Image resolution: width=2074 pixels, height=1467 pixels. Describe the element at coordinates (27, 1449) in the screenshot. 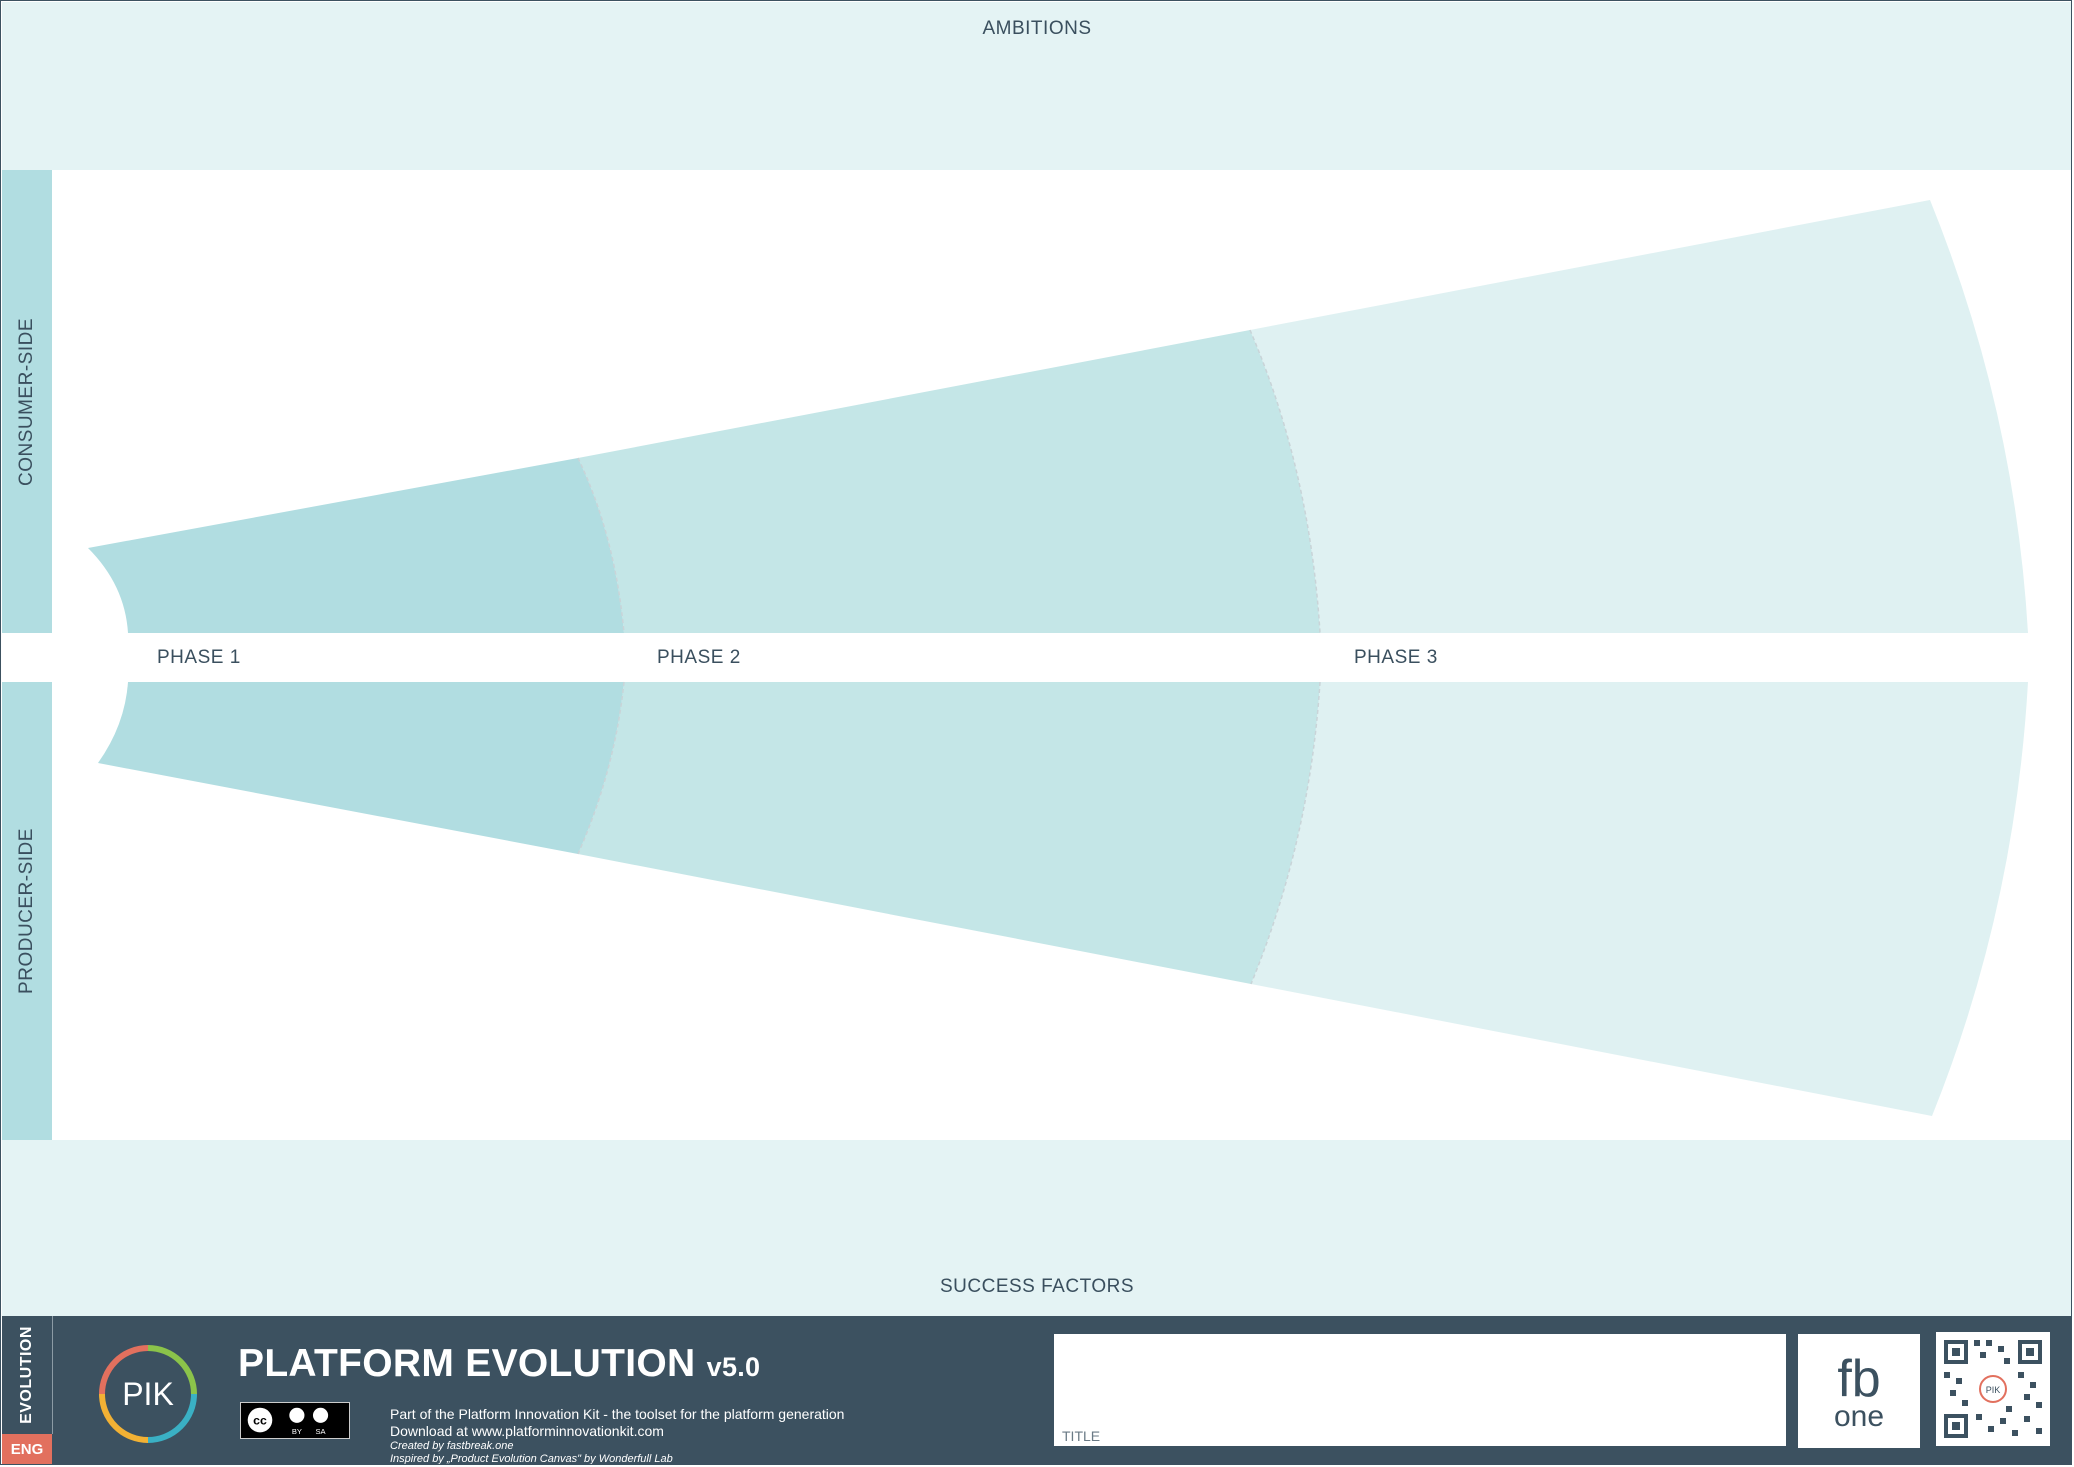

I see `language-badge: ENG` at that location.